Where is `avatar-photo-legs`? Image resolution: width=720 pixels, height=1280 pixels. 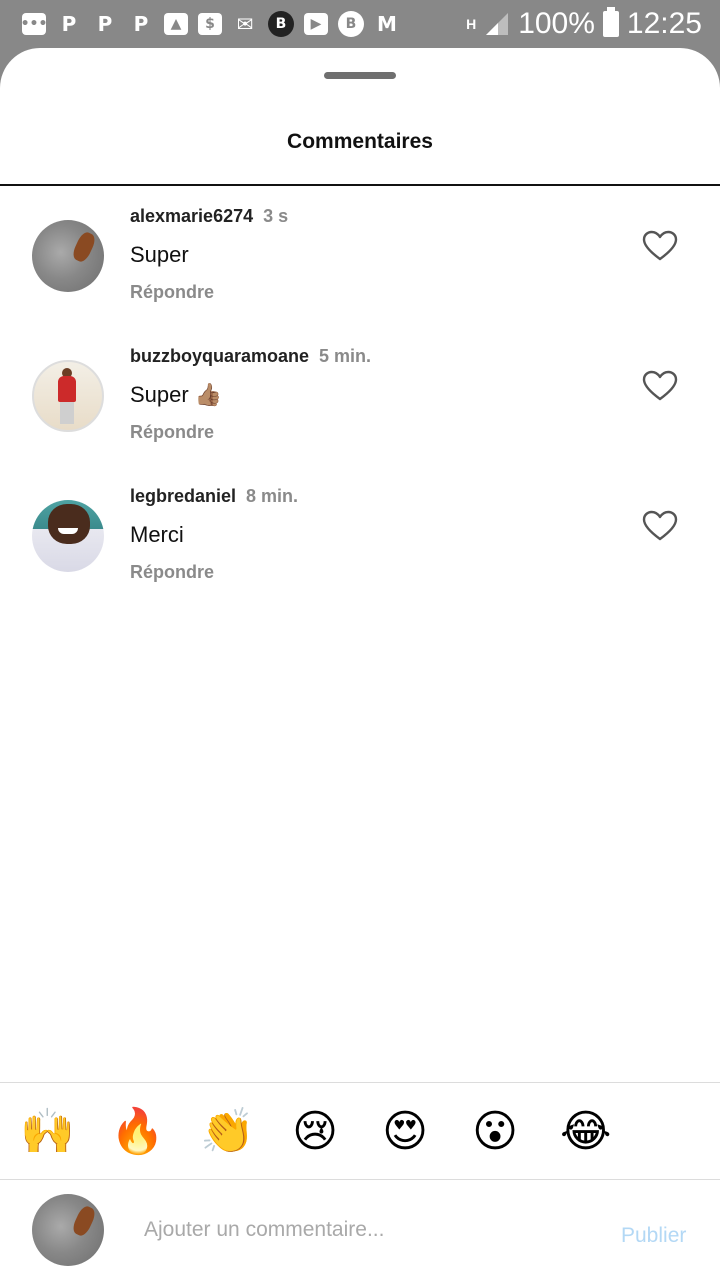
avatar-photo-legs is located at coordinates (67, 413).